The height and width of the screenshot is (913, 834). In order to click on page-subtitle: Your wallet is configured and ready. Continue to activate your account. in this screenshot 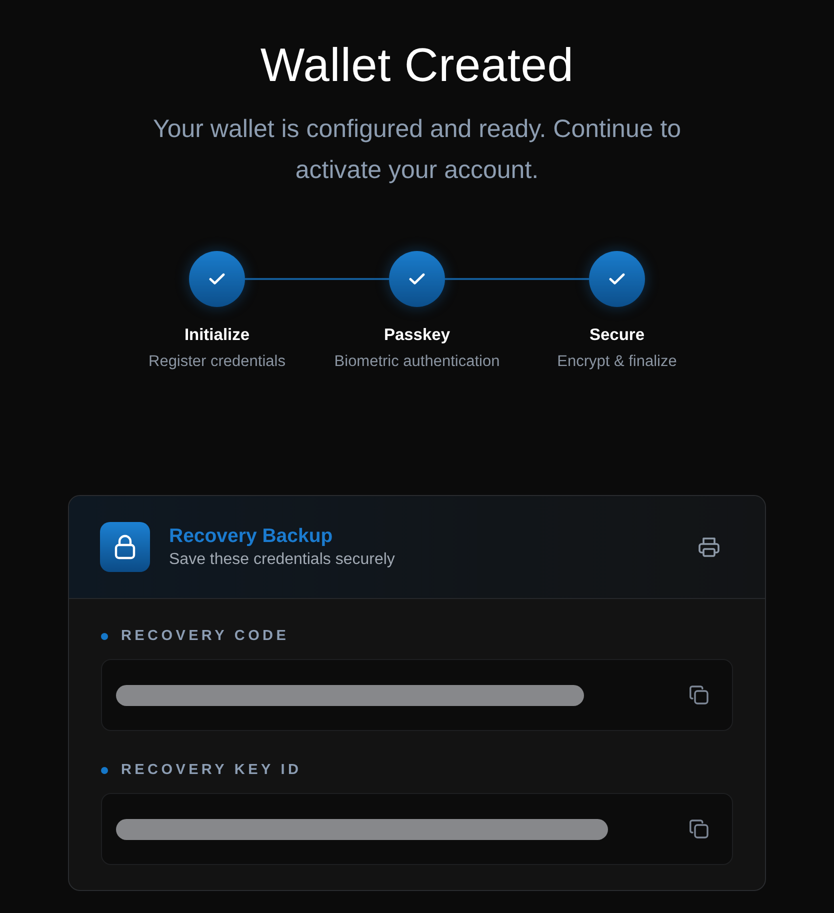, I will do `click(417, 150)`.